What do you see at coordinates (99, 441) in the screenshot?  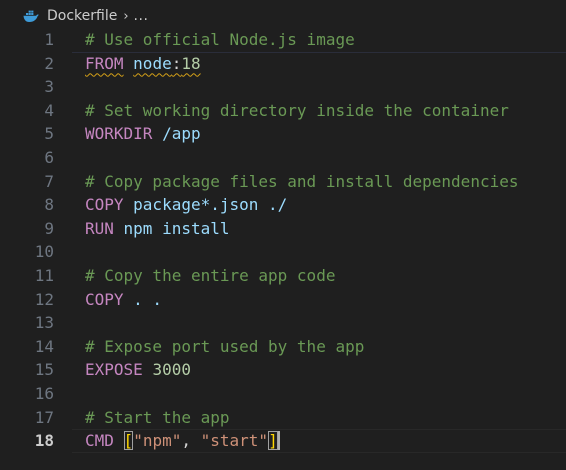 I see `code-token-keyword: CMD` at bounding box center [99, 441].